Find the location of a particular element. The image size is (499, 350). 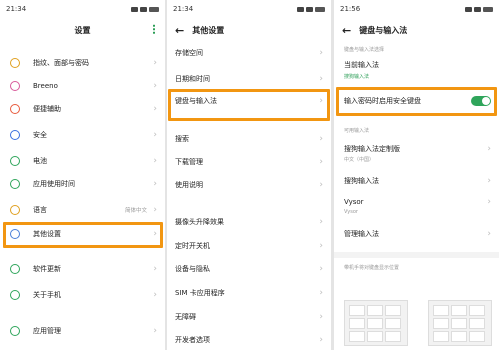

page-title: 键盘与输入法 is located at coordinates (383, 30).